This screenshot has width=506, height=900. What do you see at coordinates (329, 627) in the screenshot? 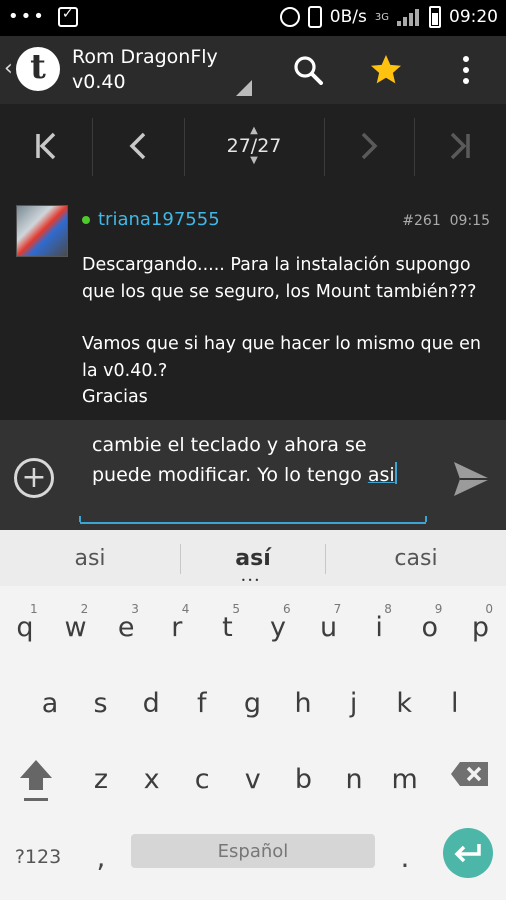
I see `key-u: u7` at bounding box center [329, 627].